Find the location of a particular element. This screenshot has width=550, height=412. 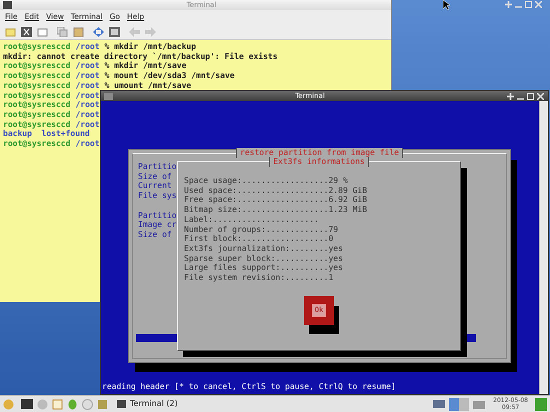

command-text: % mkdir /mnt/save is located at coordinates (145, 66).